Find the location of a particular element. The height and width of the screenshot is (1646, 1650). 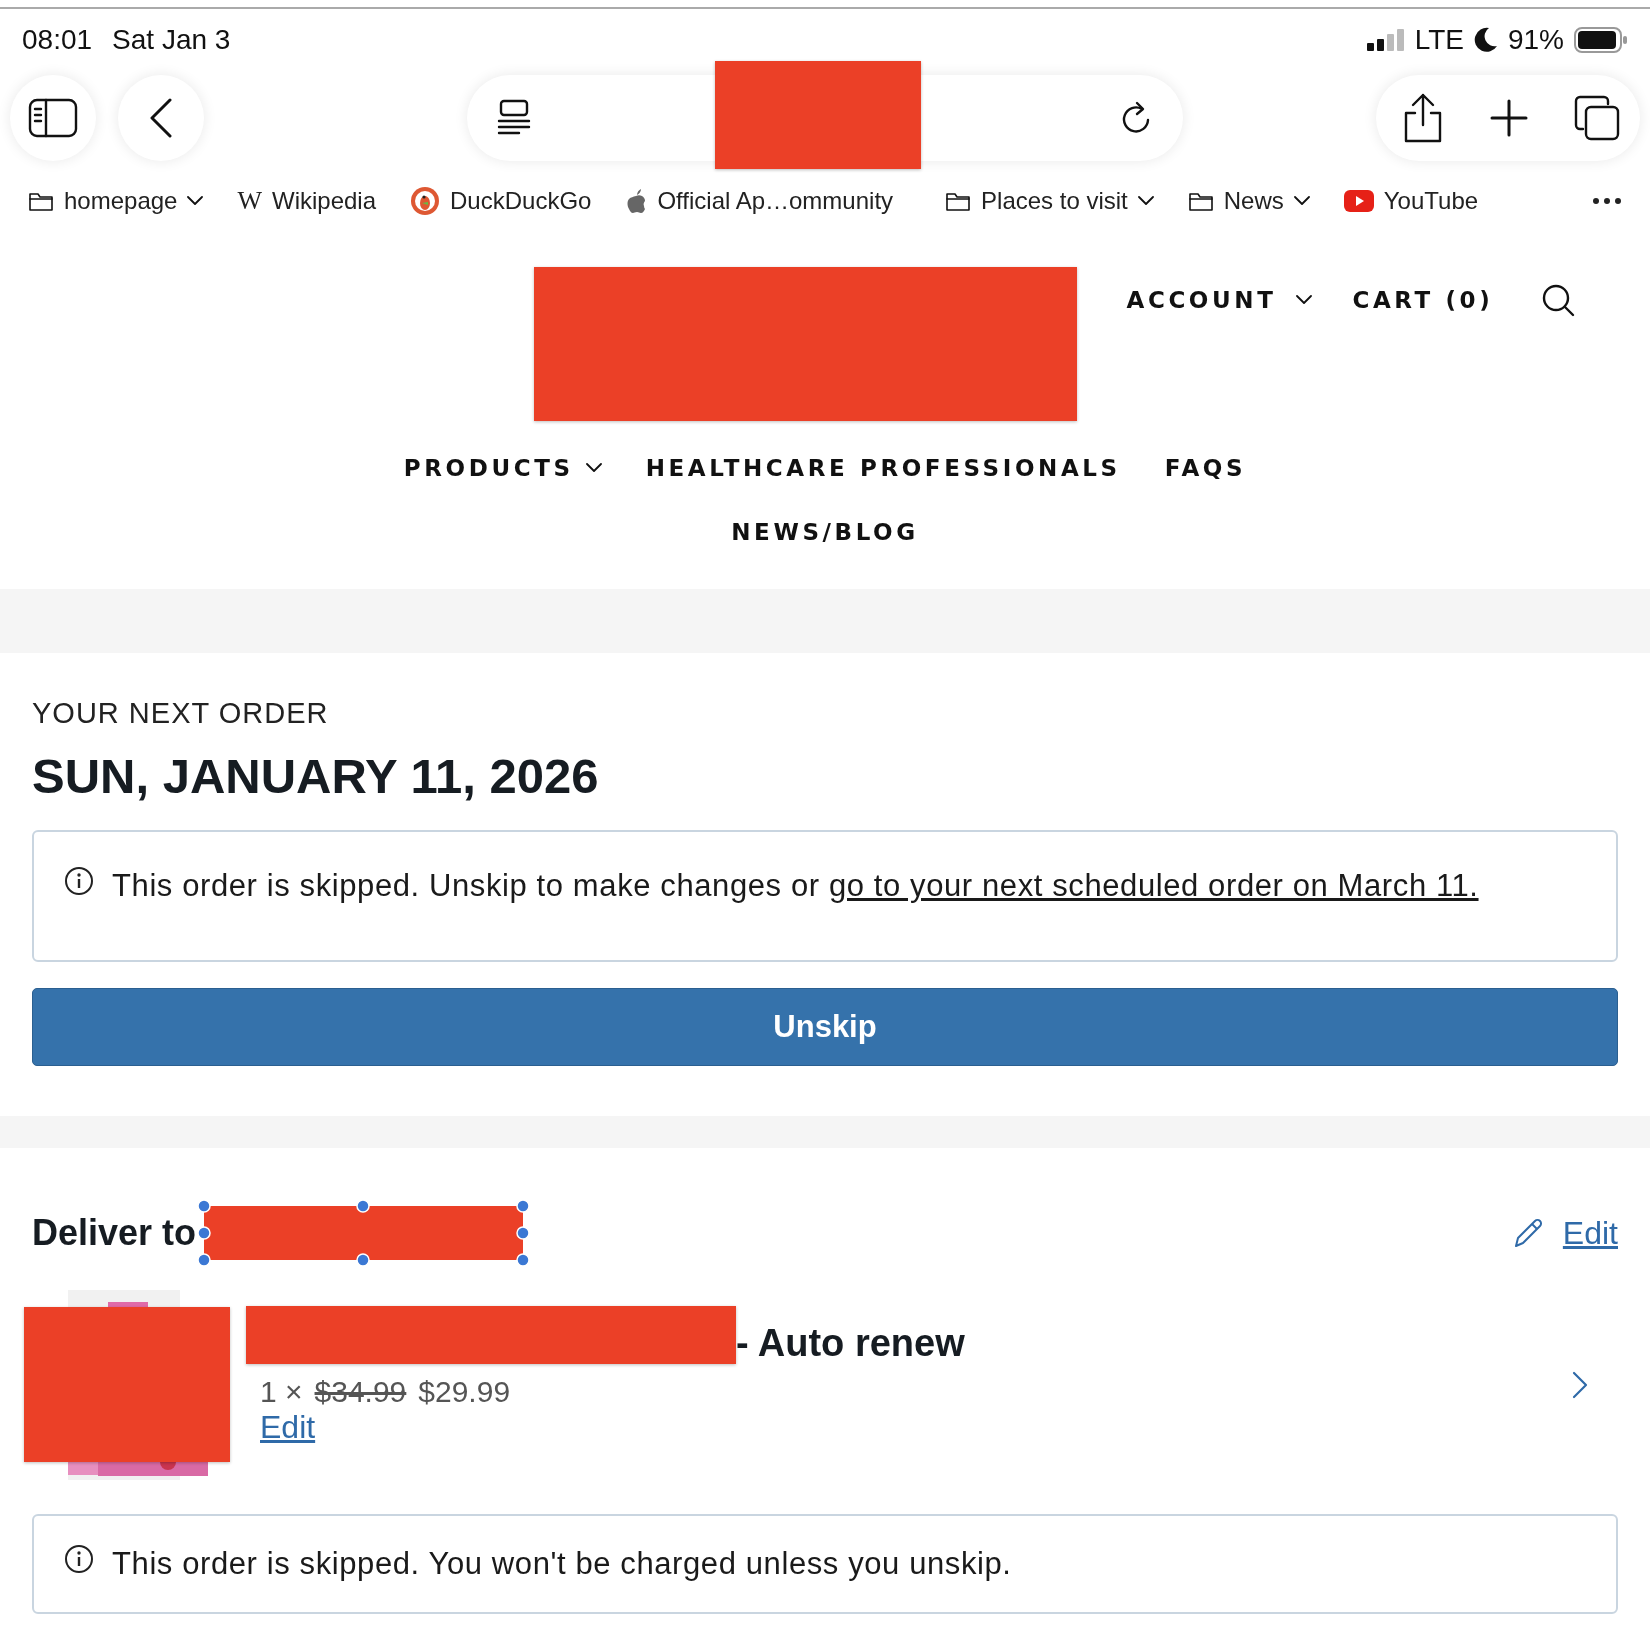

account-link: ACCOUNT is located at coordinates (1201, 300).